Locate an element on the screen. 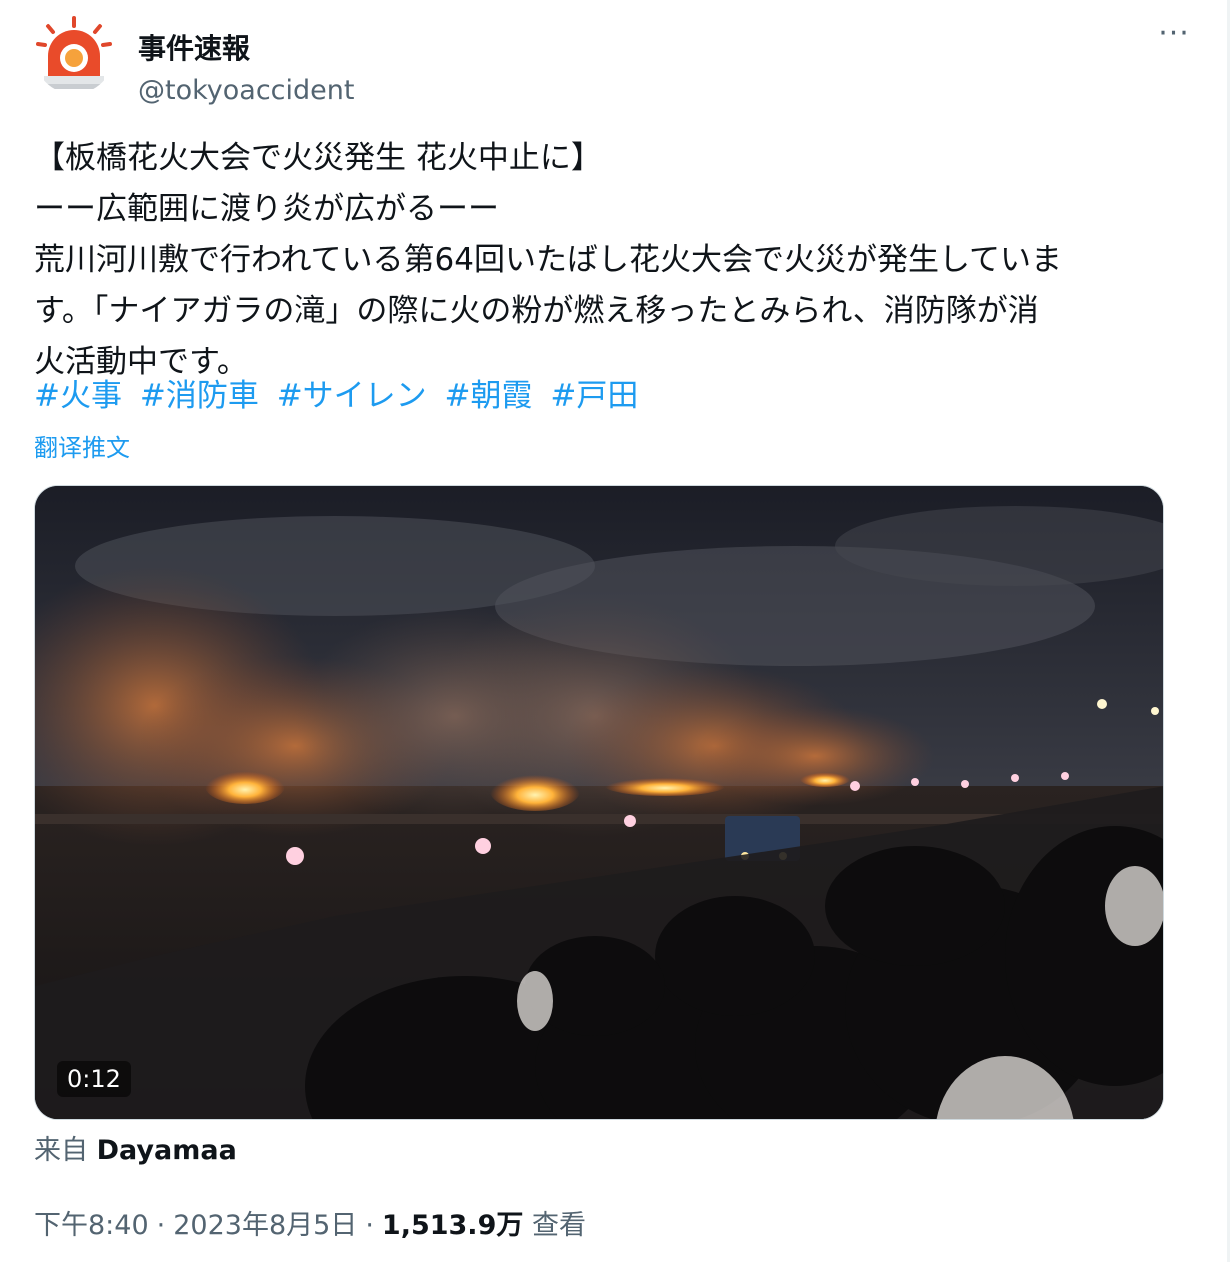 The image size is (1230, 1262). avatar is located at coordinates (74, 54).